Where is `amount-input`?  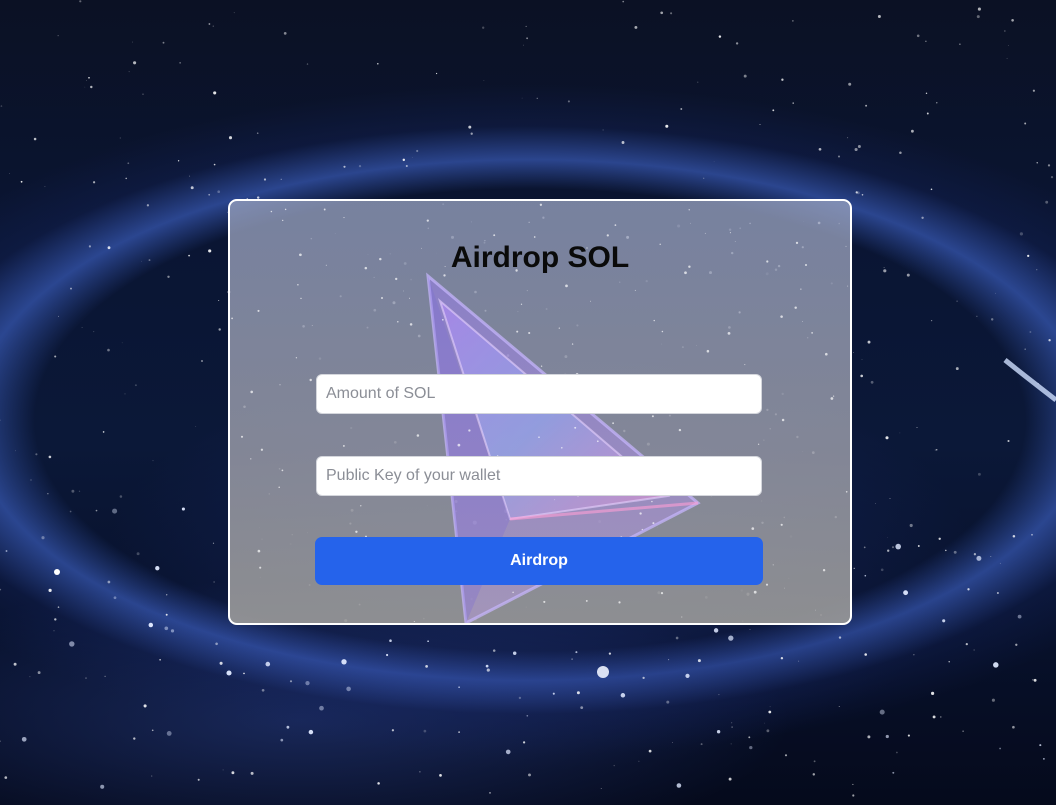
amount-input is located at coordinates (539, 394).